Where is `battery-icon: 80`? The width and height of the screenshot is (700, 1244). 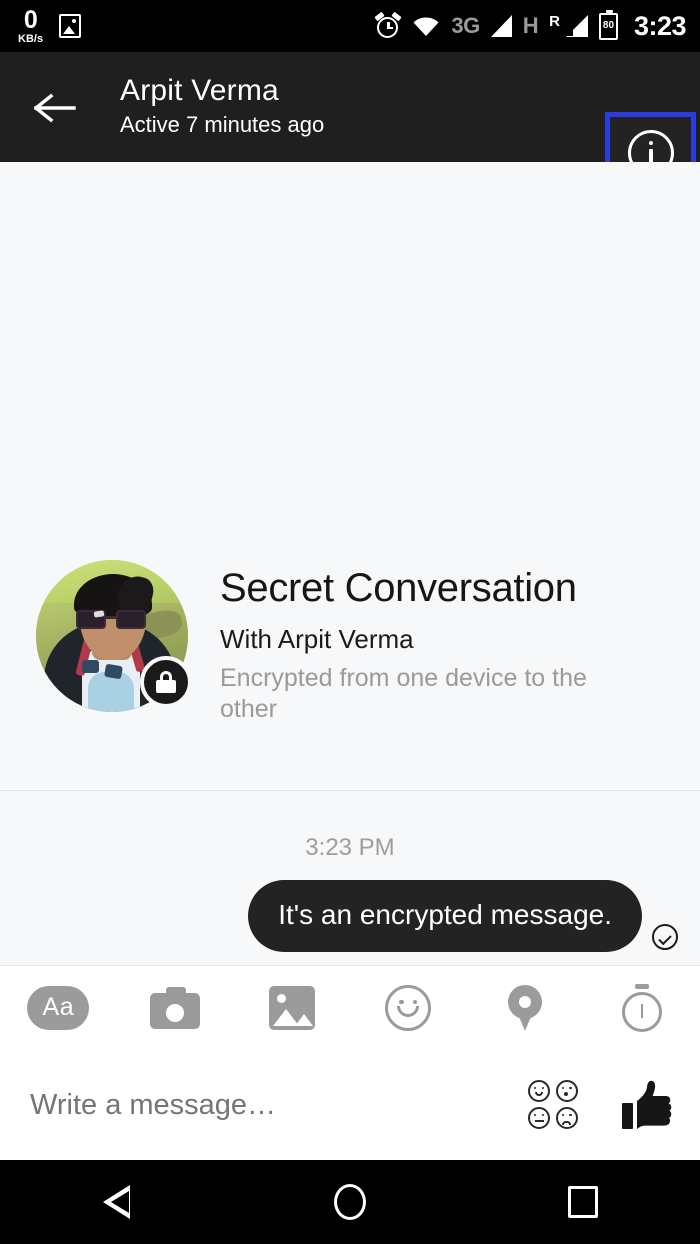 battery-icon: 80 is located at coordinates (608, 24).